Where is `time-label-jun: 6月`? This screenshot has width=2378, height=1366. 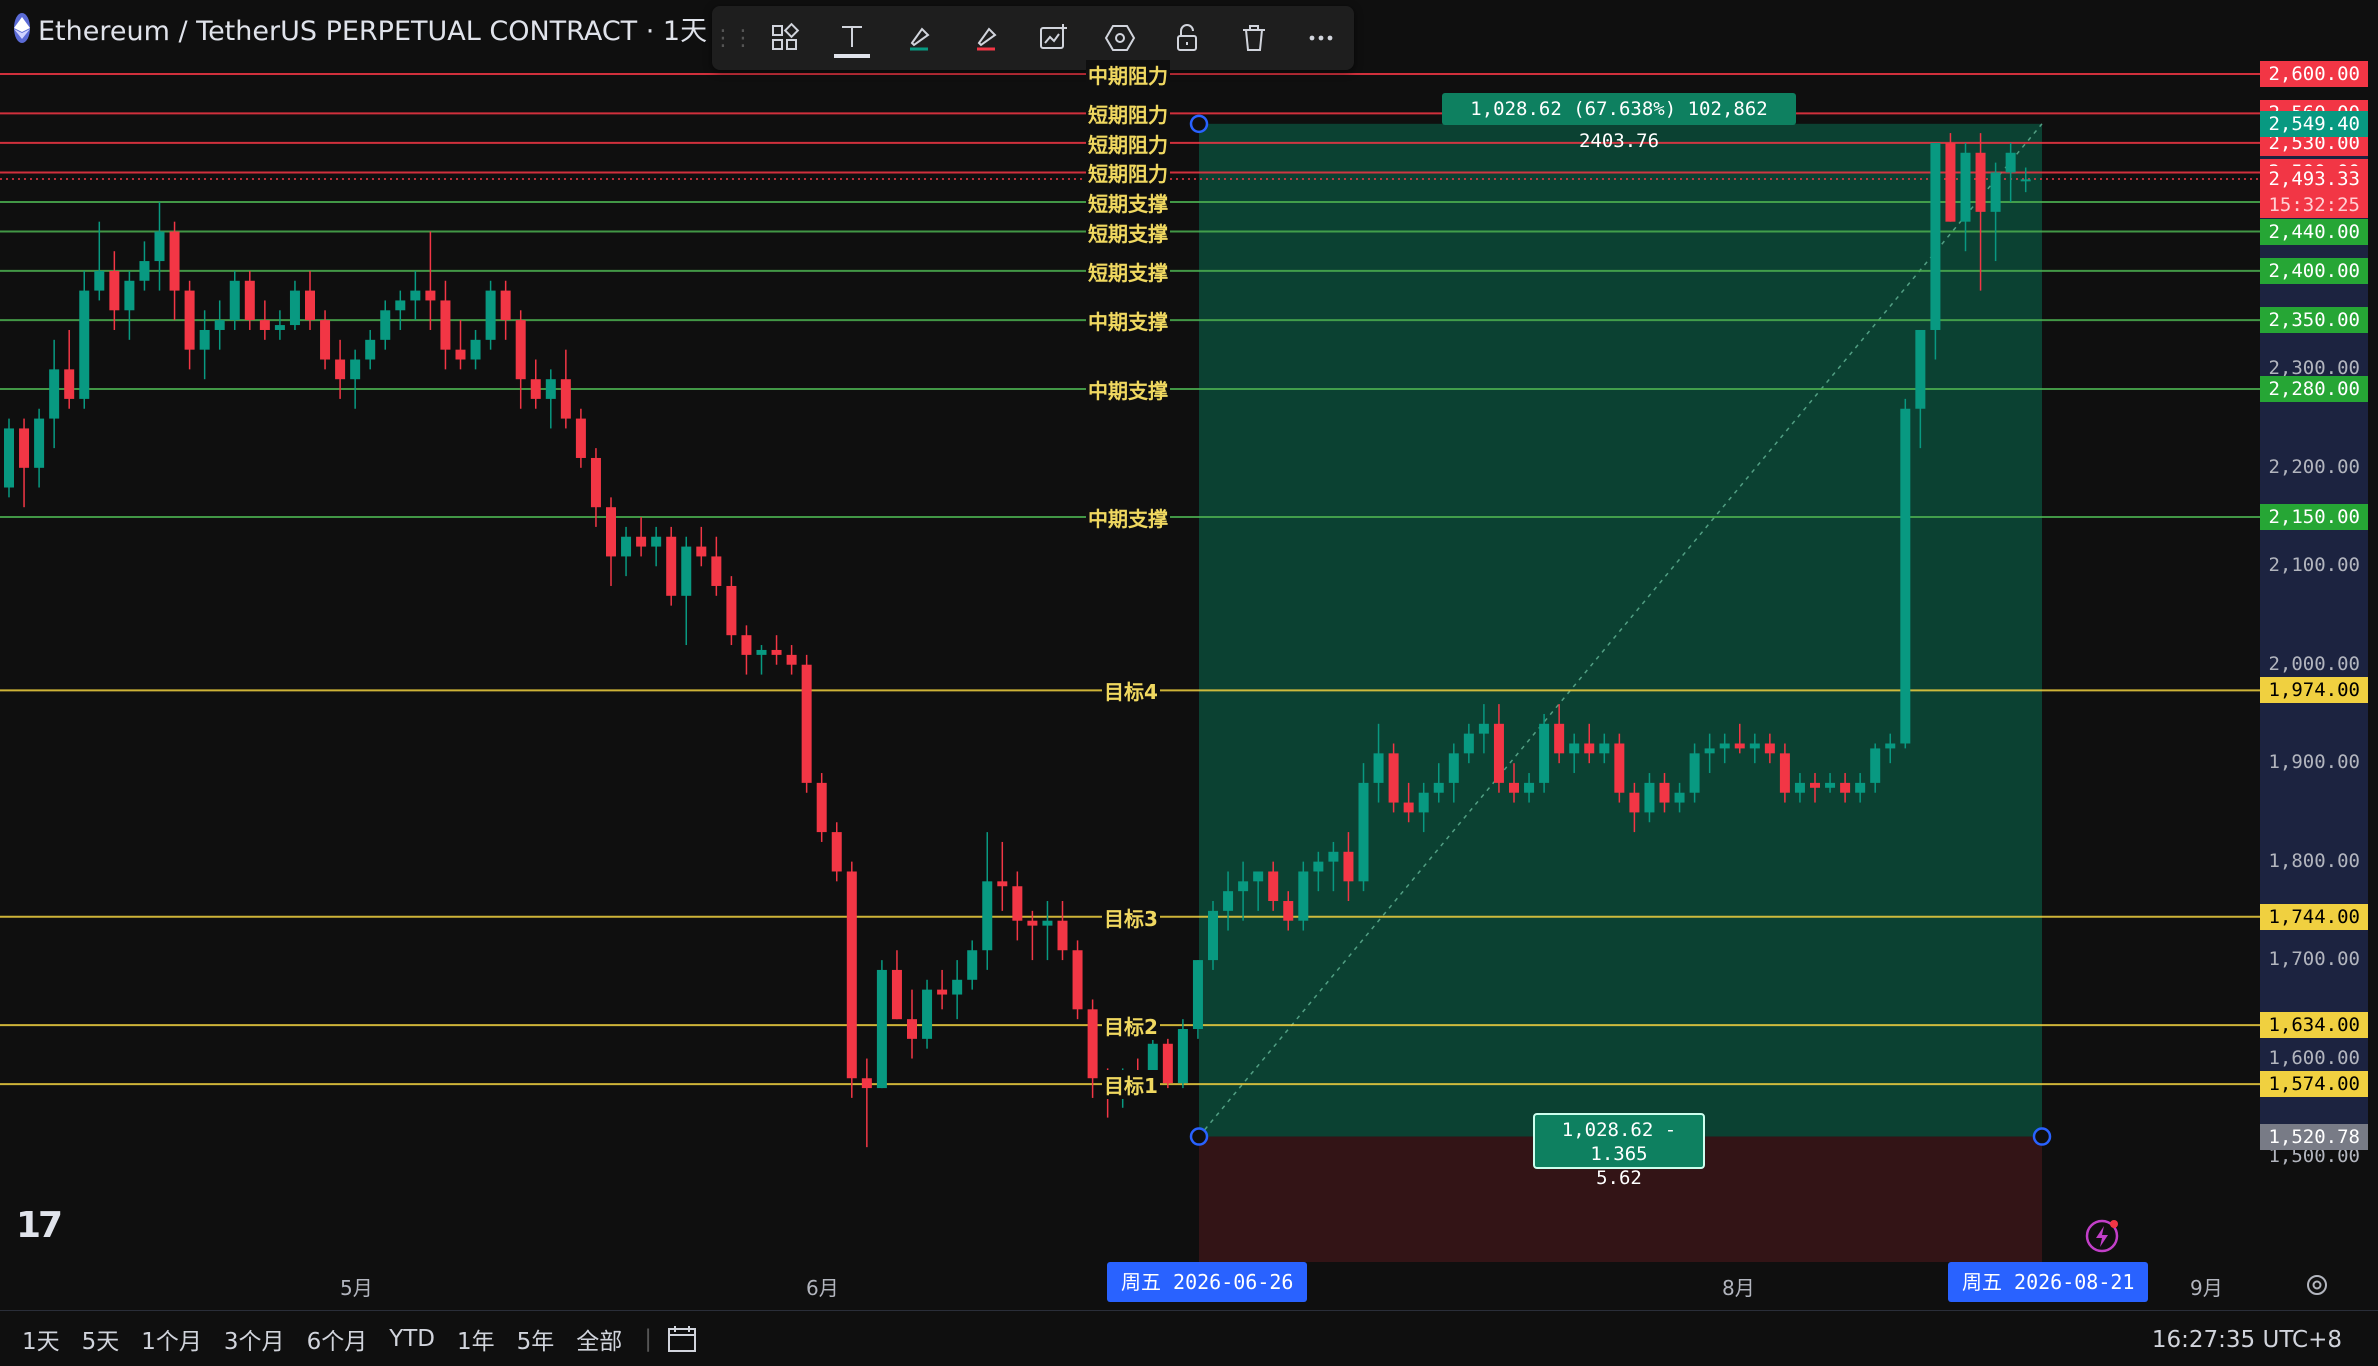
time-label-jun: 6月 is located at coordinates (822, 1288).